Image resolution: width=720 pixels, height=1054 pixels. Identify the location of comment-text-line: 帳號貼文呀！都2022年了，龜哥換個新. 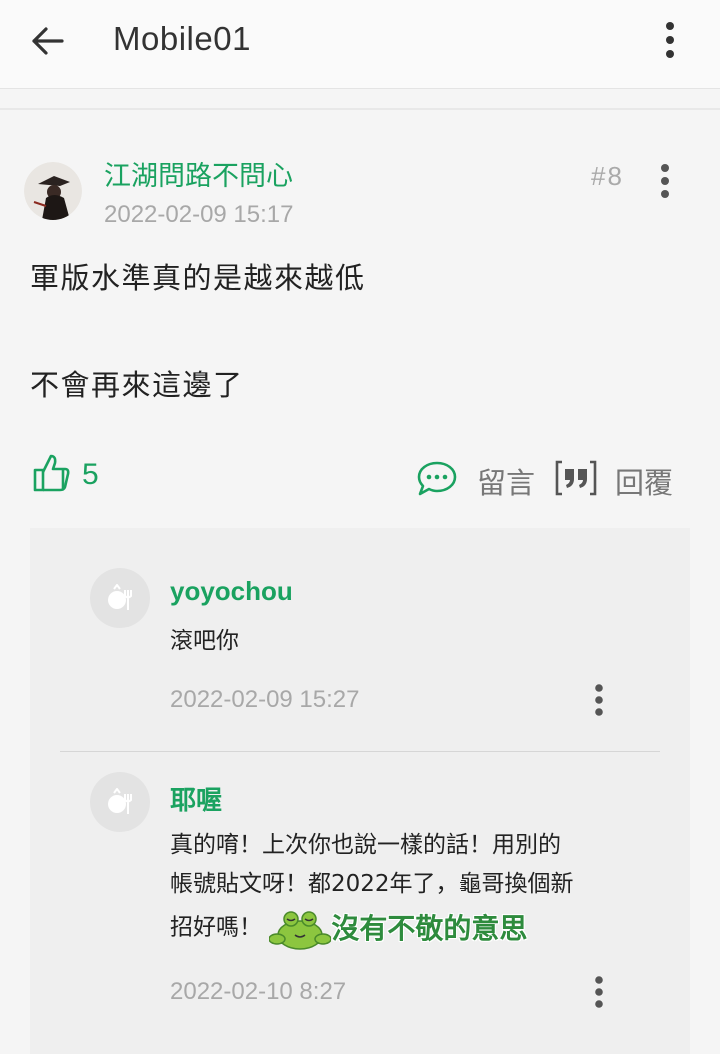
(372, 884).